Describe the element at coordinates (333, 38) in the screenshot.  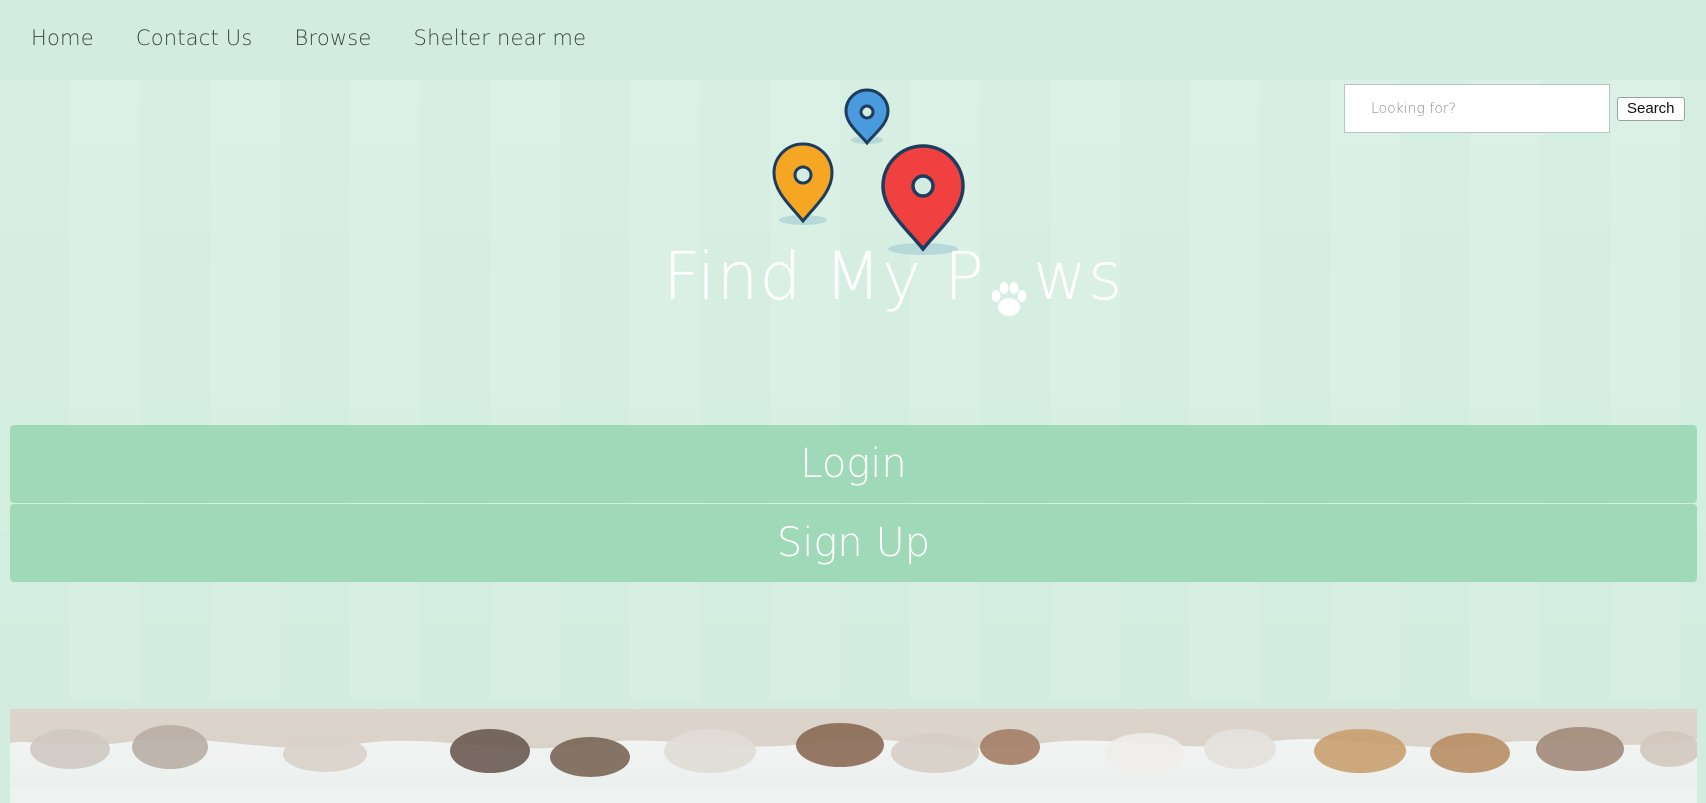
I see `nav-browse: Browse` at that location.